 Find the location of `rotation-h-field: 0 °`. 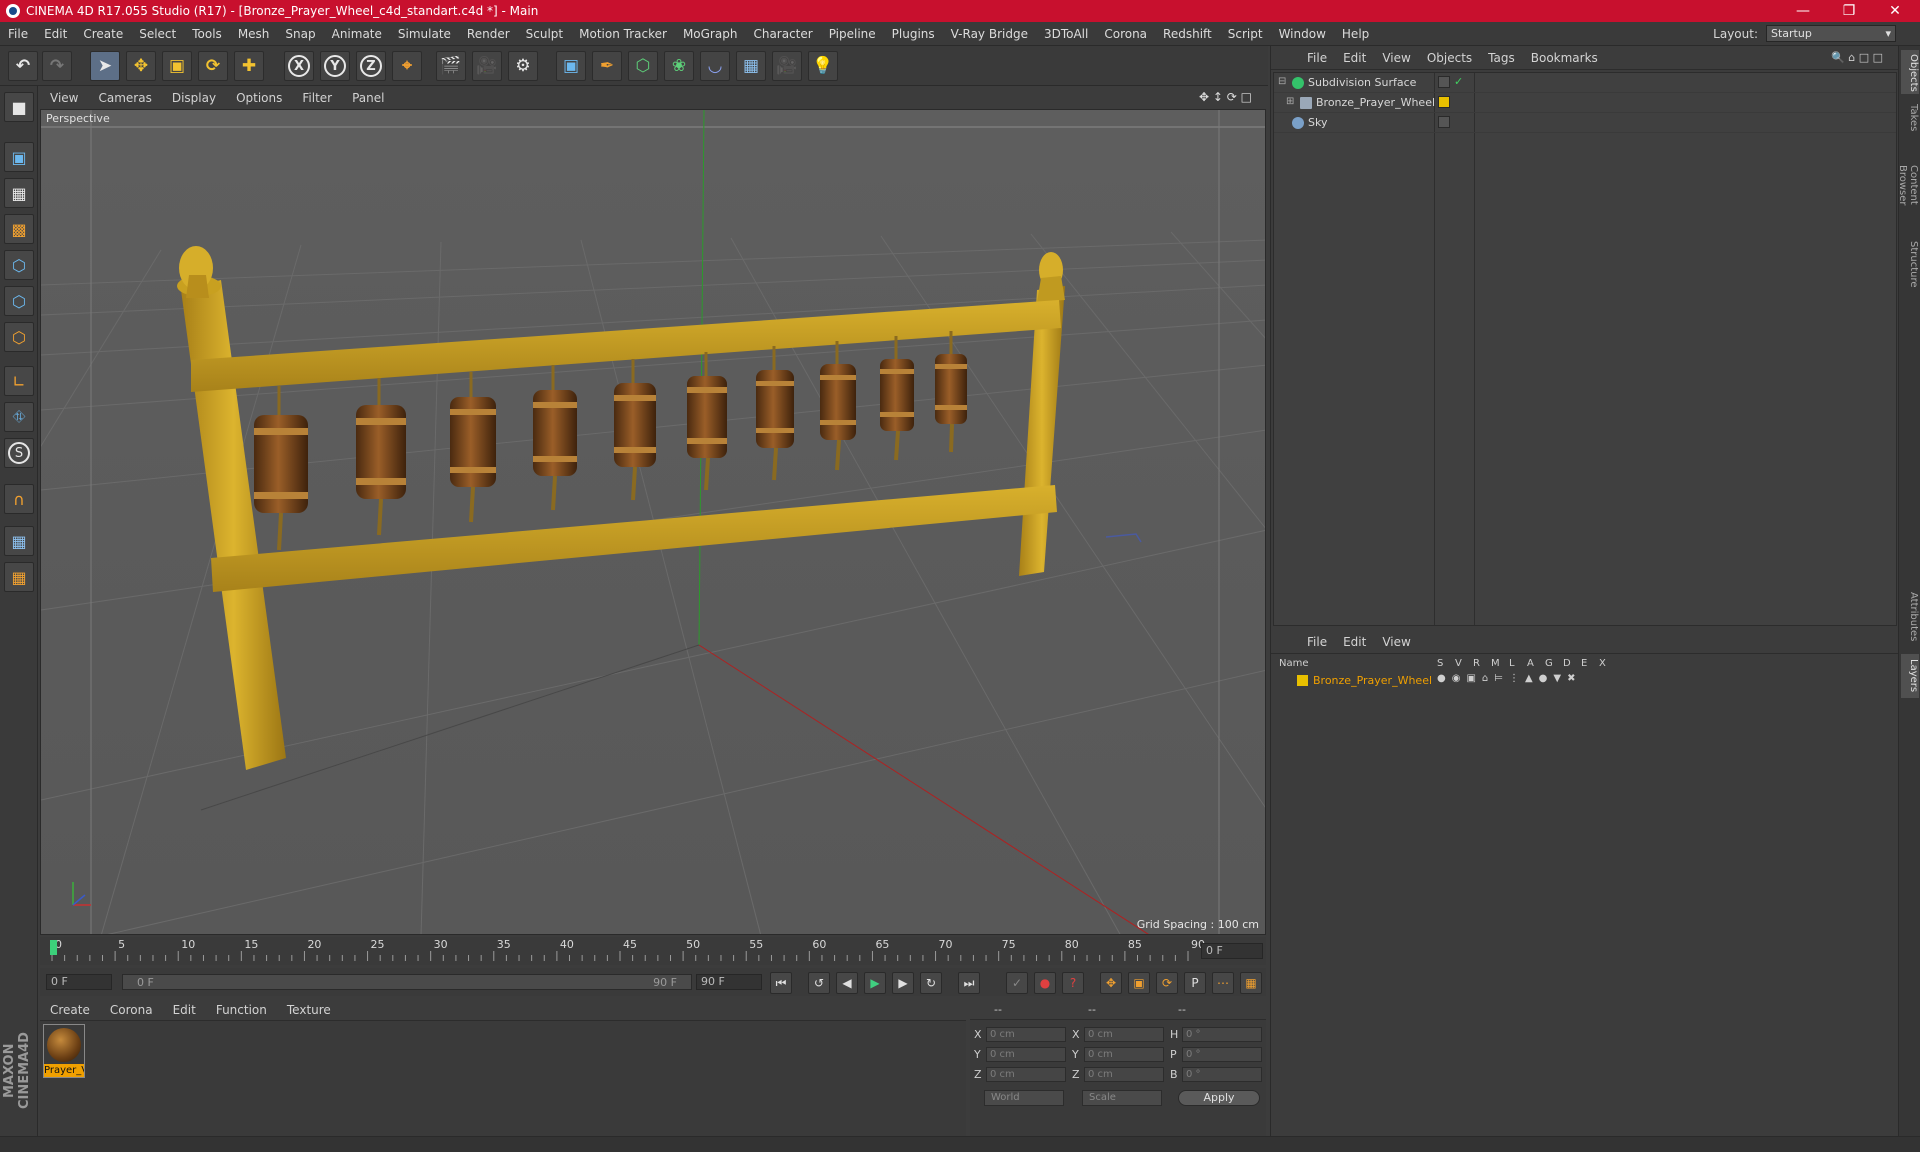

rotation-h-field: 0 ° is located at coordinates (1222, 1034).